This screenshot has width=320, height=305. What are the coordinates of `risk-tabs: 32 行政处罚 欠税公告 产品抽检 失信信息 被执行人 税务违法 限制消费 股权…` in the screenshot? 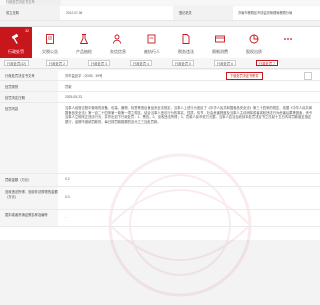 It's located at (160, 43).